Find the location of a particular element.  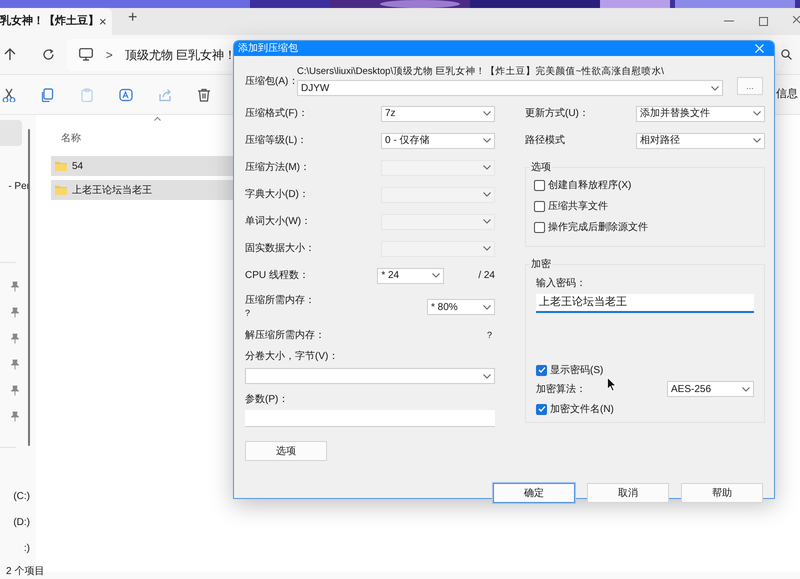

dialog-button: 取消 is located at coordinates (628, 493).